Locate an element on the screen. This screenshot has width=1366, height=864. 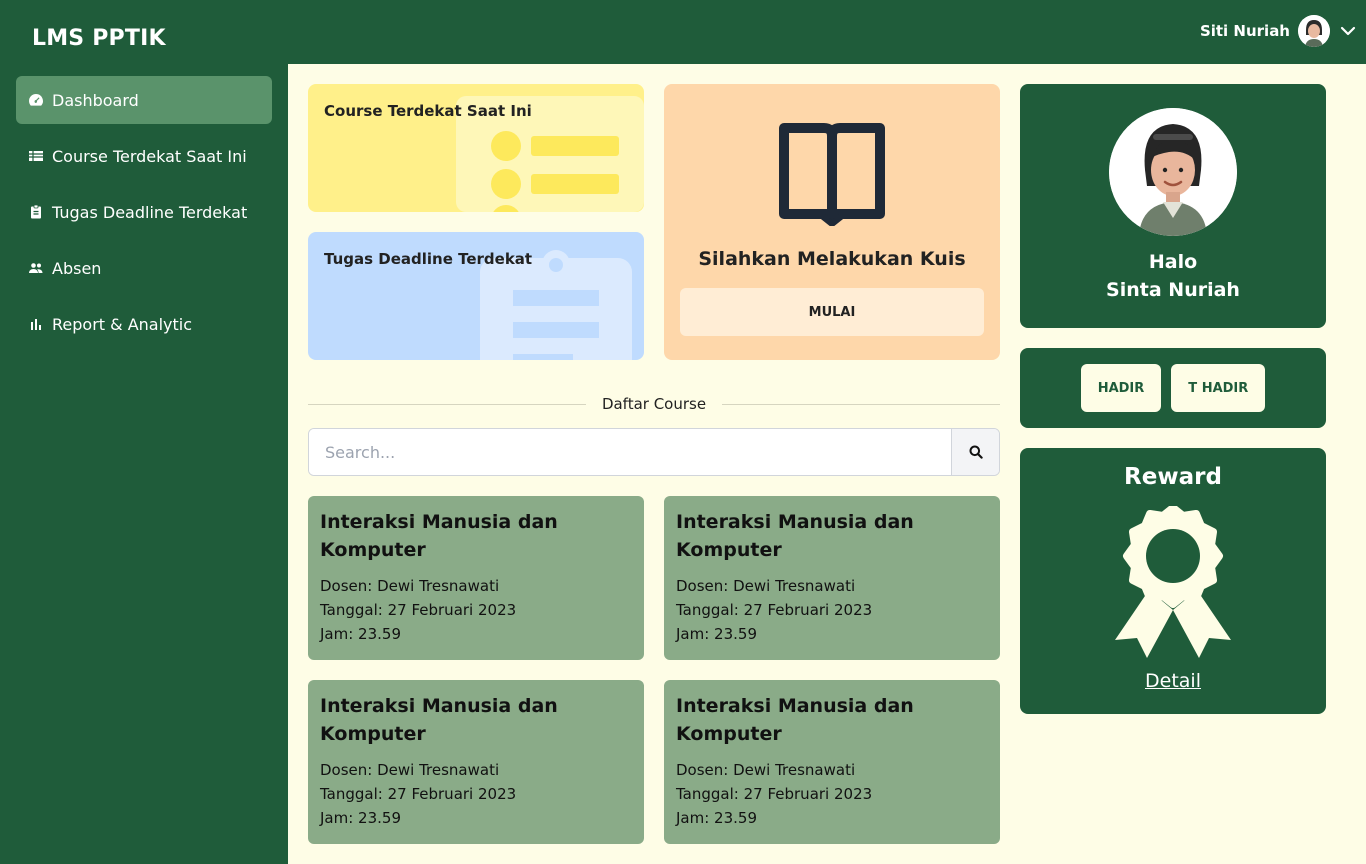
course-section-label: Daftar Course is located at coordinates (654, 404).